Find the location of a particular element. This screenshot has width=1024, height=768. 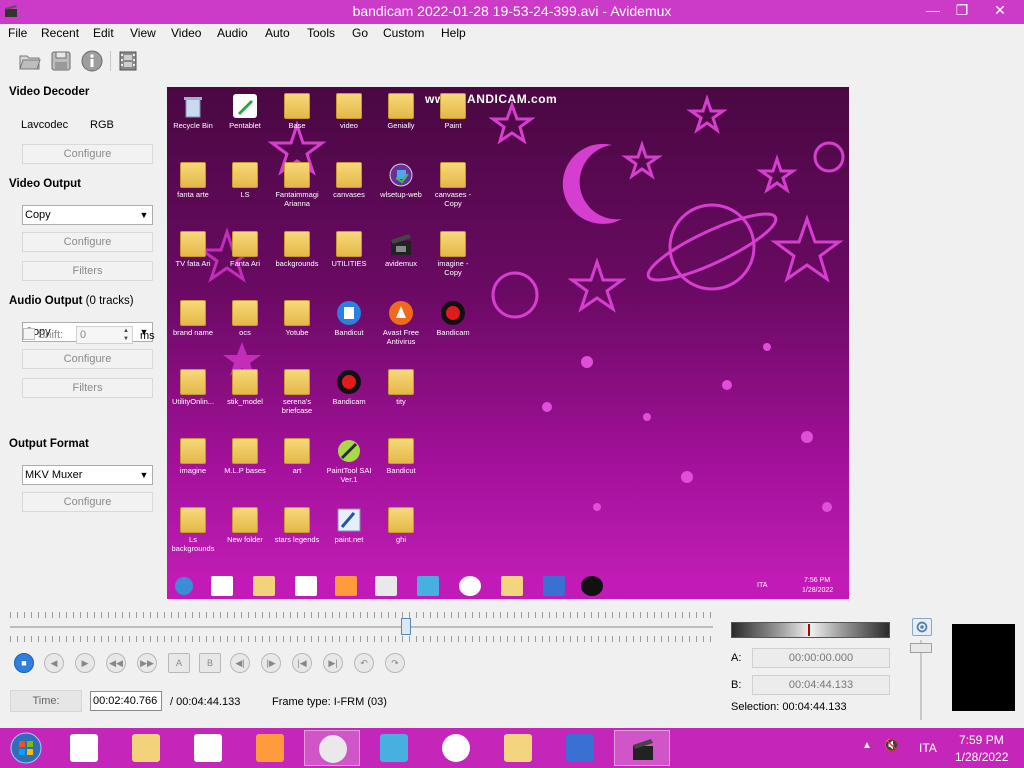

menu-view: View is located at coordinates (143, 33).